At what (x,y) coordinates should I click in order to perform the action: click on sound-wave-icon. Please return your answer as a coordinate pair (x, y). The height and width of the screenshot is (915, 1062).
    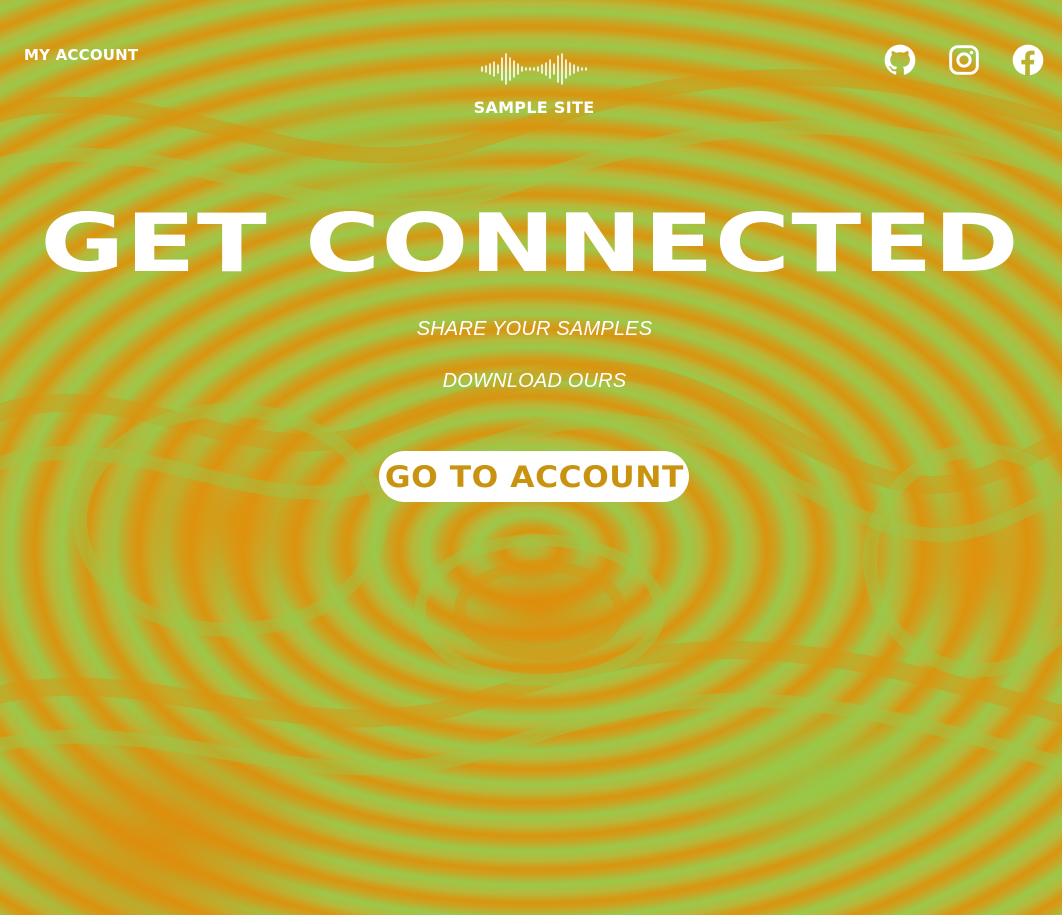
    Looking at the image, I should click on (534, 69).